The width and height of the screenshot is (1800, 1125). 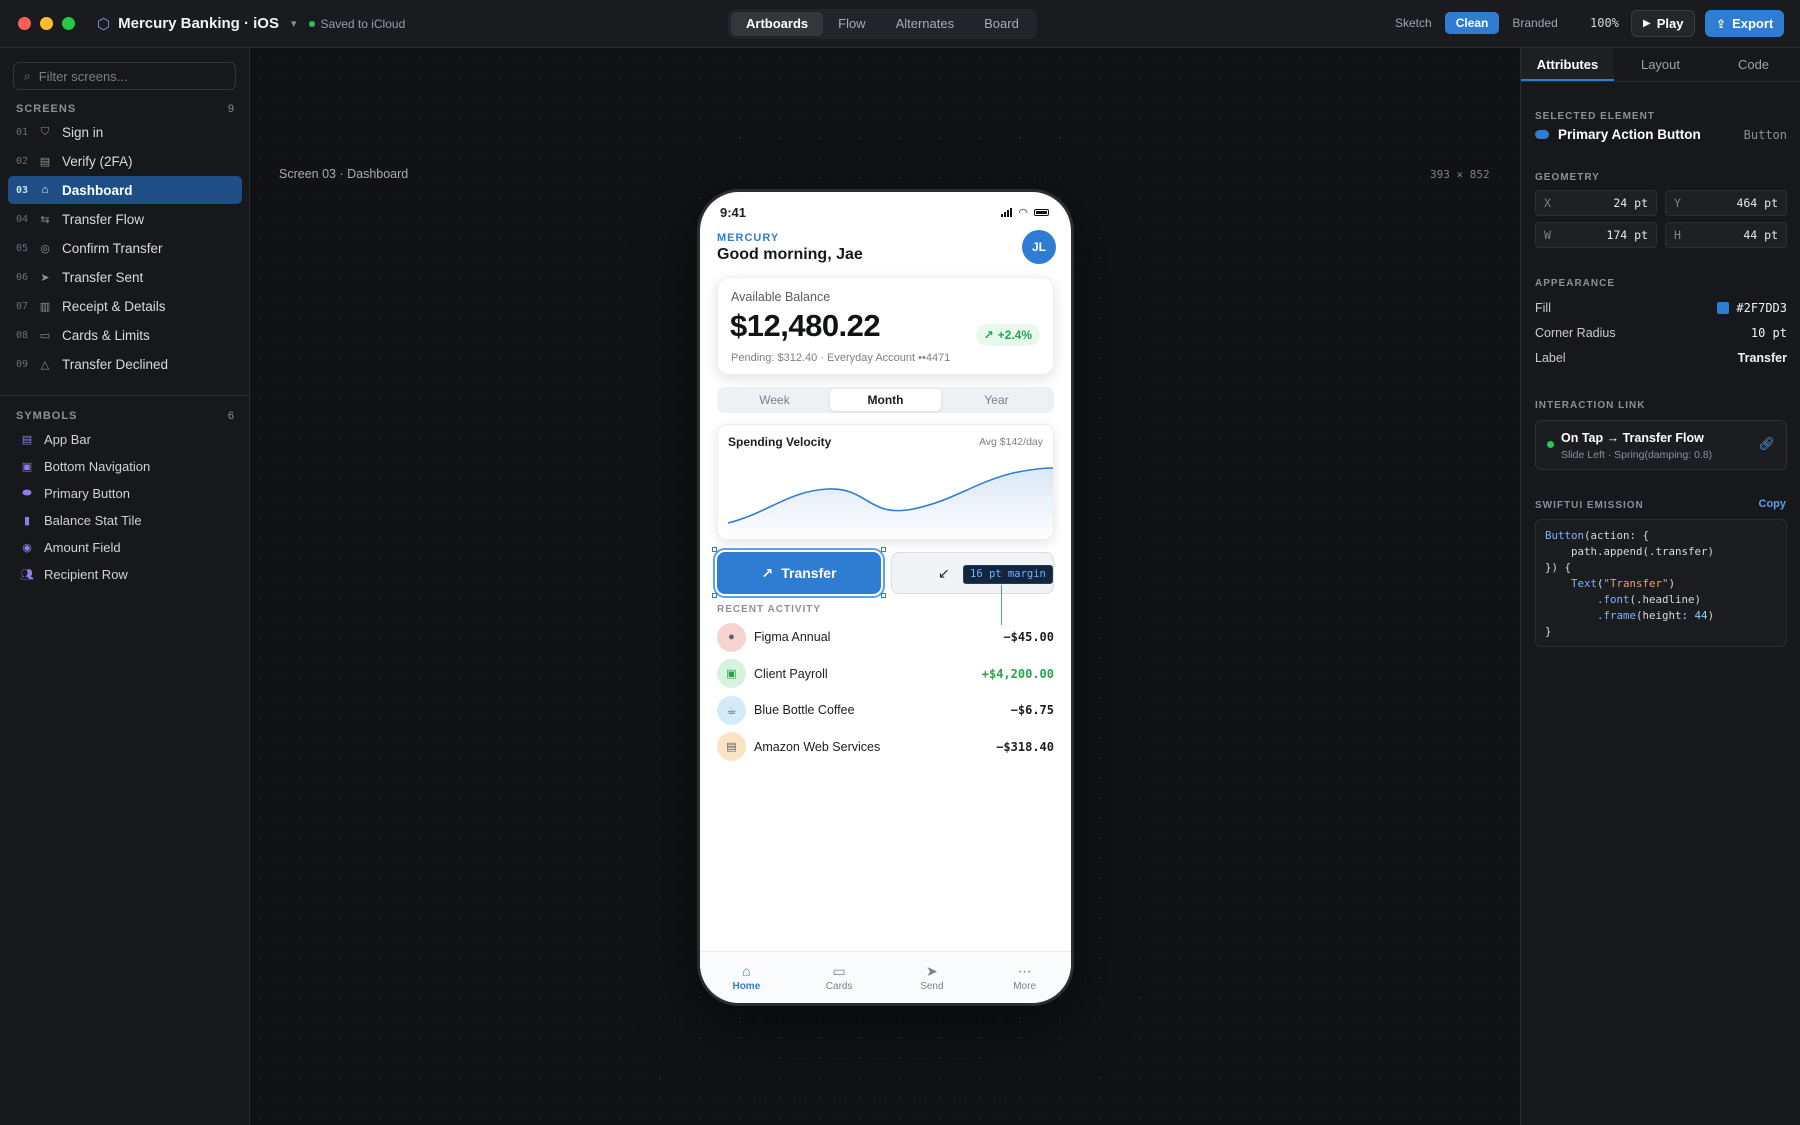 I want to click on screen-number: 09, so click(x=21, y=364).